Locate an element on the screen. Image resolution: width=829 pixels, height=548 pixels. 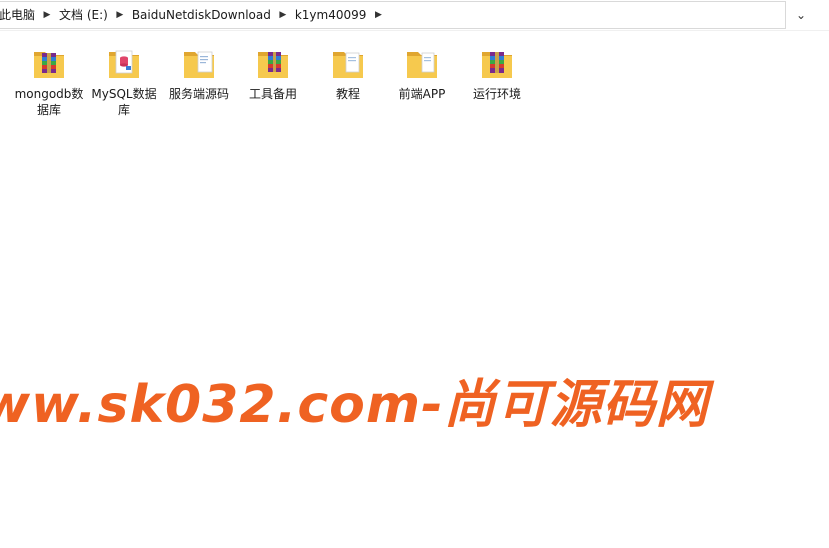
folder-item: 前端APP is located at coordinates (422, 74).